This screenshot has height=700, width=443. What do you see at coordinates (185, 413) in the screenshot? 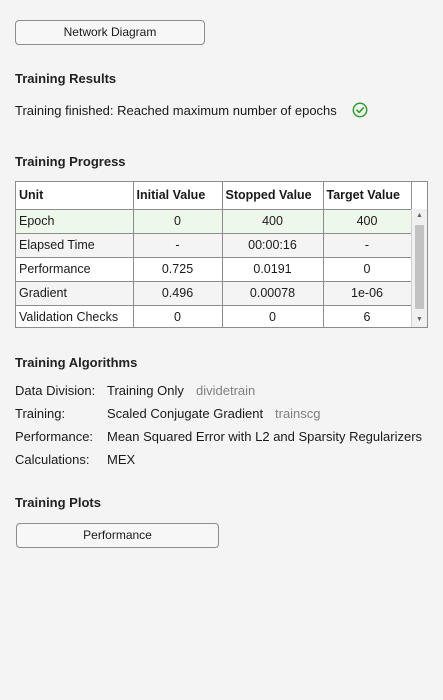
I see `algo-value-training: Scaled Conjugate Gradient` at bounding box center [185, 413].